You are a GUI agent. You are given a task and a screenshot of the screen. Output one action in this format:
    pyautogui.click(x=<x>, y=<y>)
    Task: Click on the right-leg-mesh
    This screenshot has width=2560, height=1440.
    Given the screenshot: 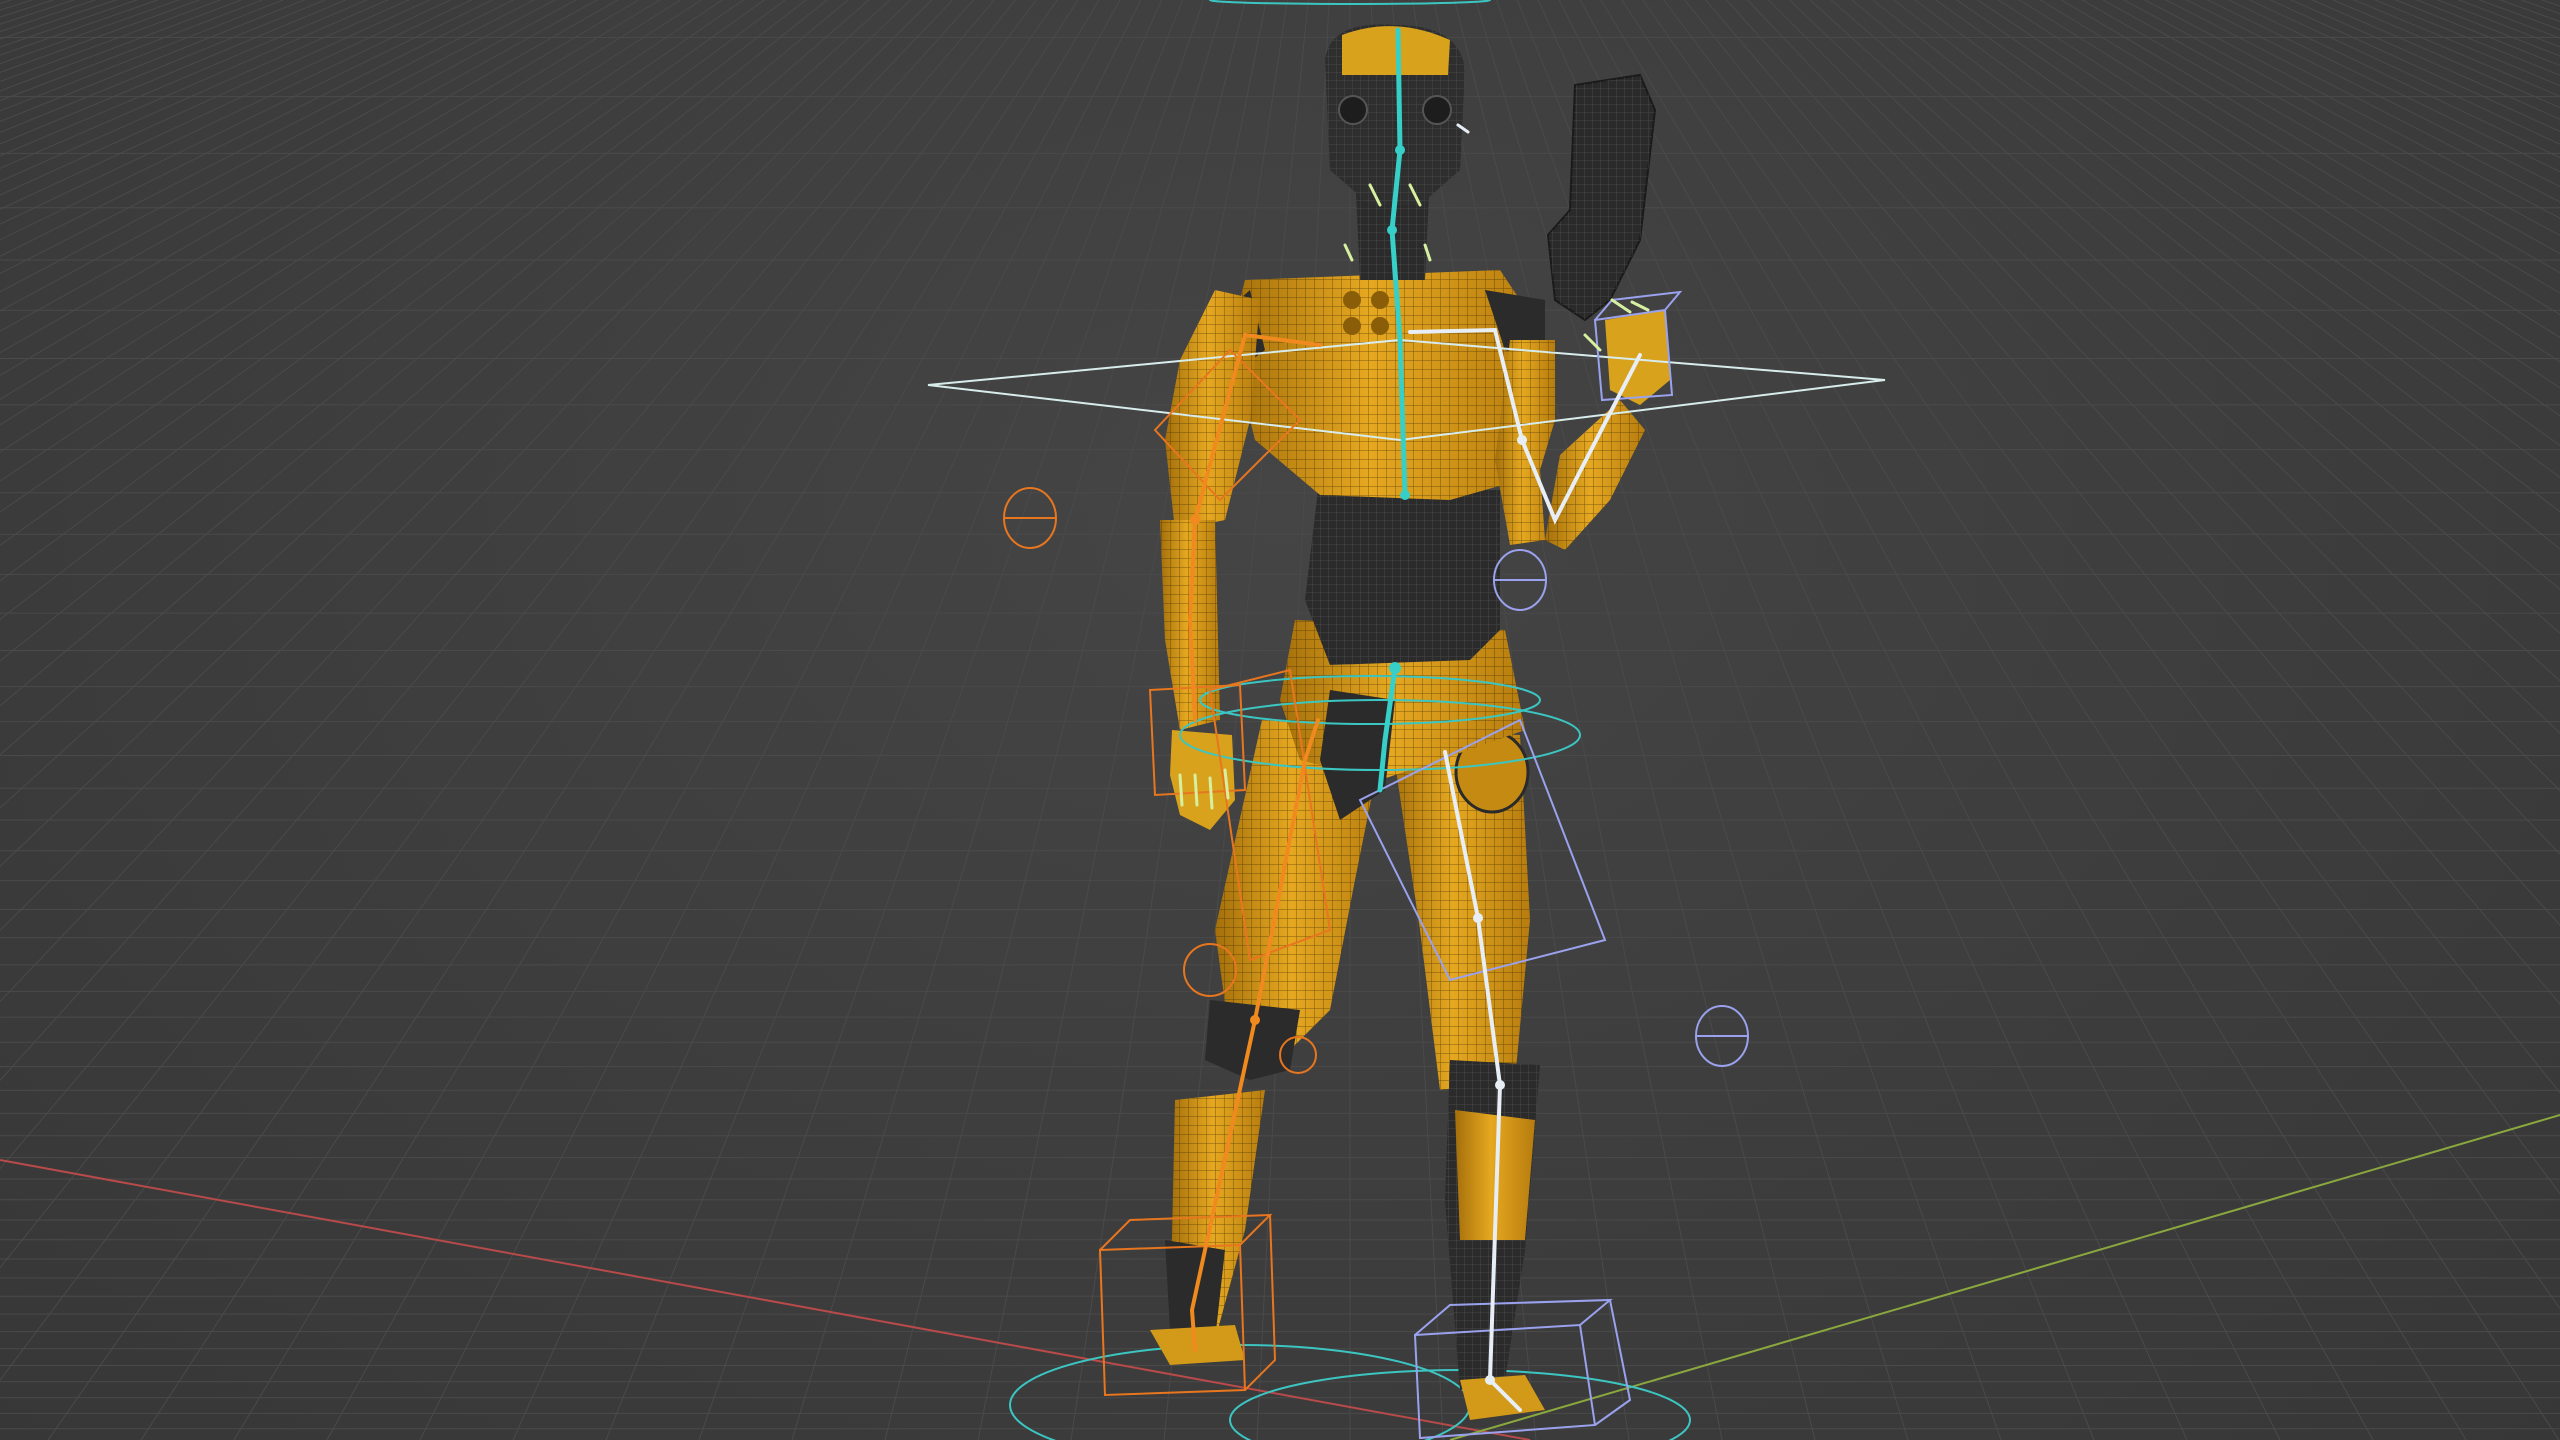 What is the action you would take?
    pyautogui.click(x=1467, y=1075)
    